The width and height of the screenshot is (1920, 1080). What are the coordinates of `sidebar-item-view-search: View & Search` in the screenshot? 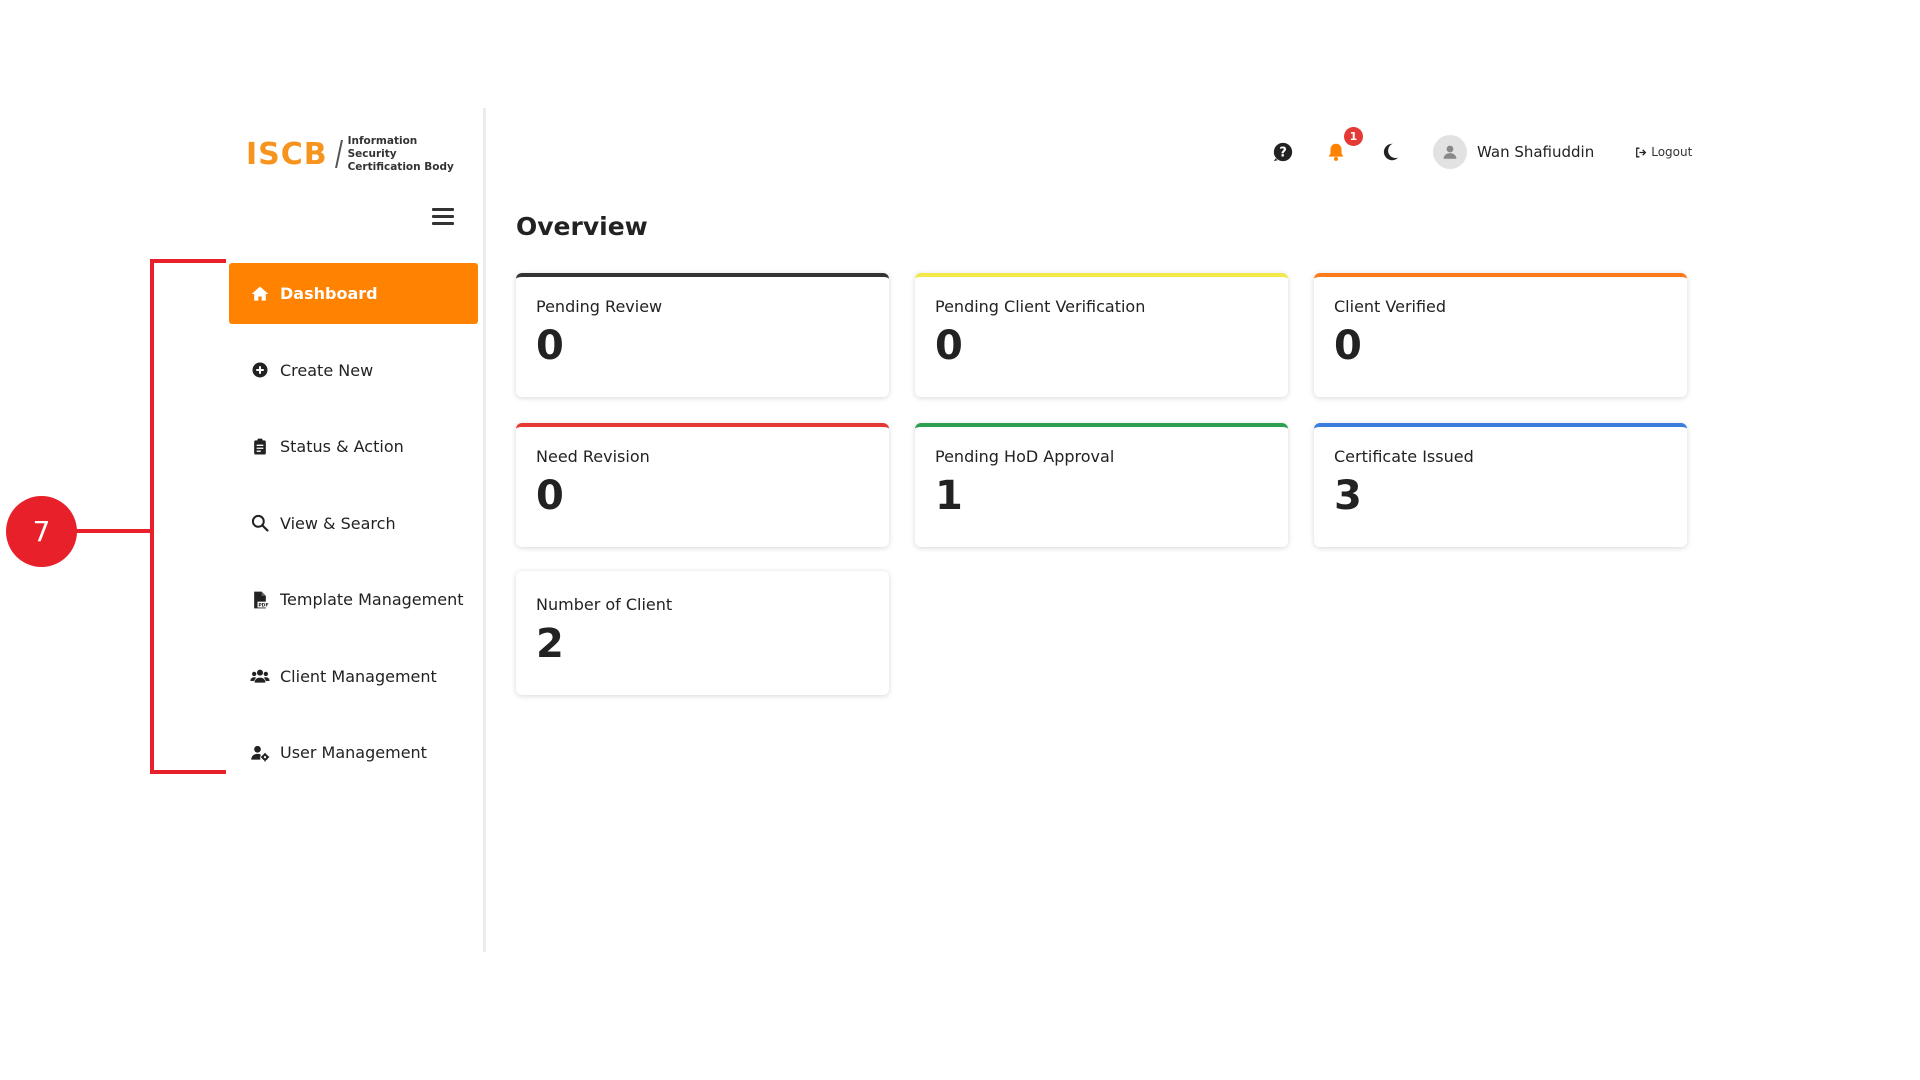 It's located at (353, 523).